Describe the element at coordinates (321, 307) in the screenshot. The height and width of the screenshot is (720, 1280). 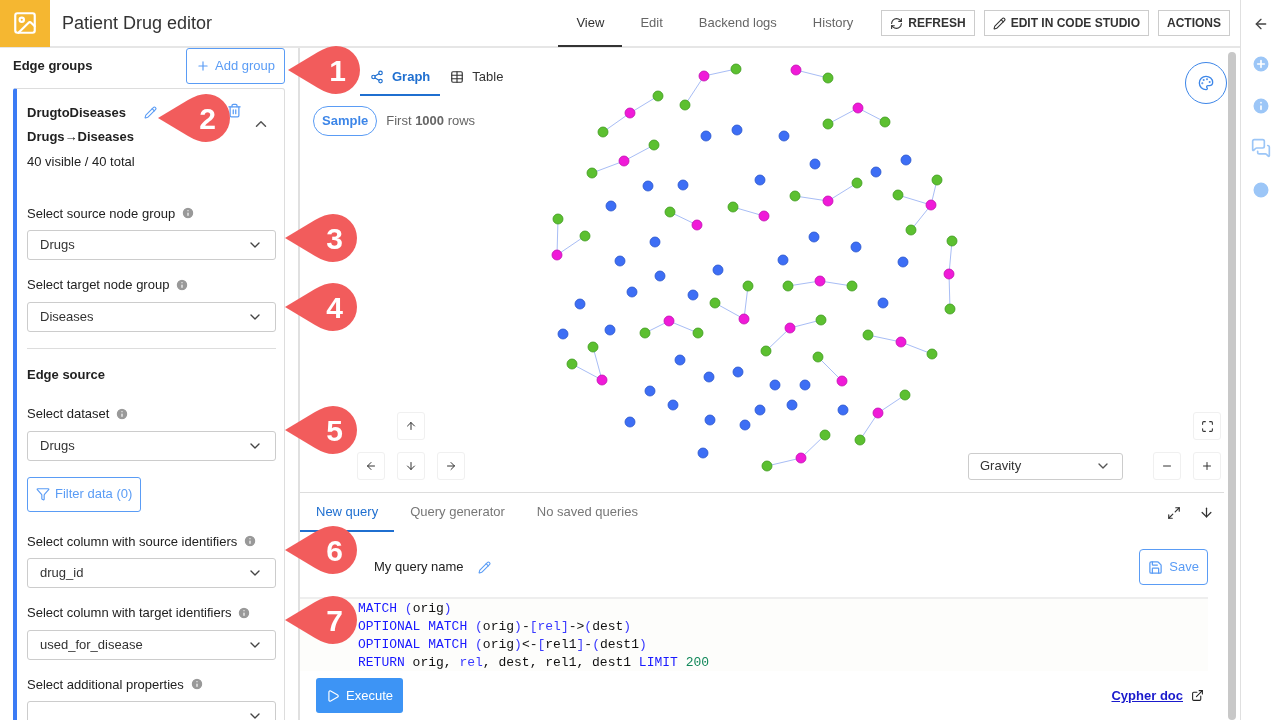
I see `callout-marker: 4` at that location.